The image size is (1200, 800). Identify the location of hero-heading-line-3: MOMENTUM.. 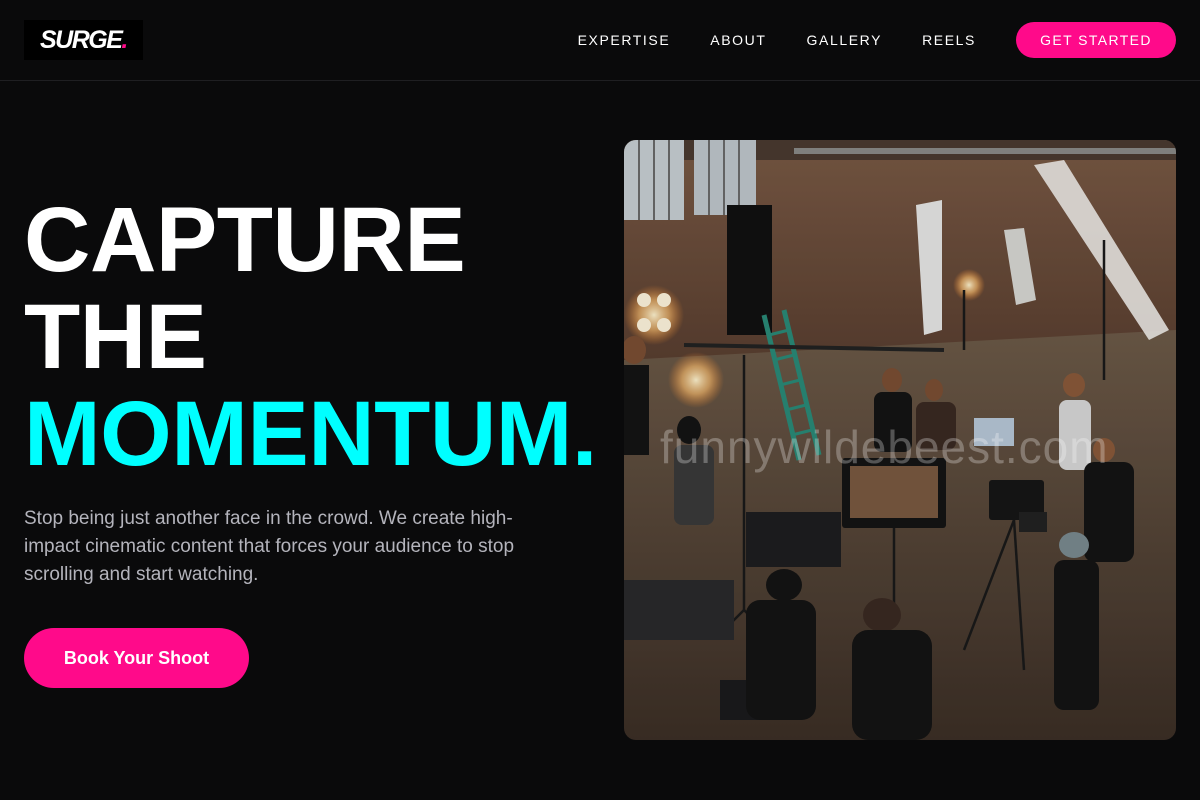
(310, 434).